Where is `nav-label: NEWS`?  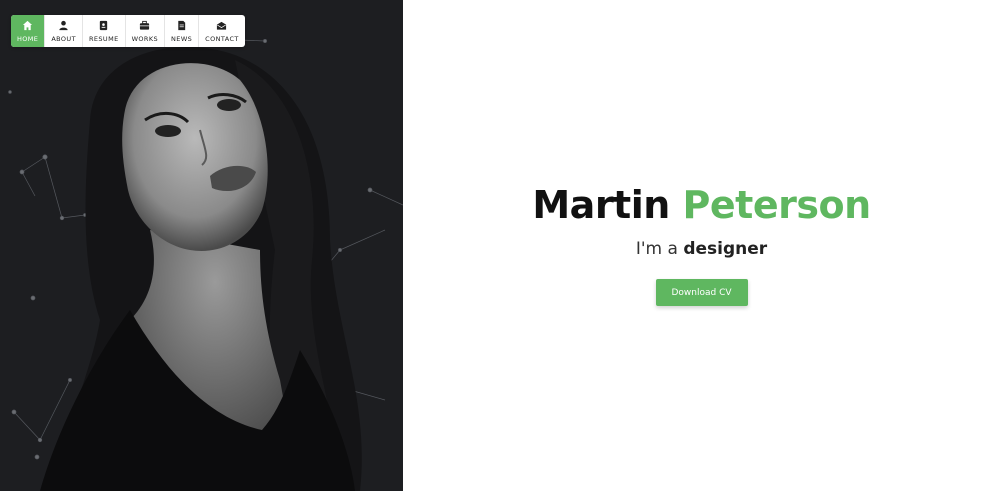
nav-label: NEWS is located at coordinates (182, 38).